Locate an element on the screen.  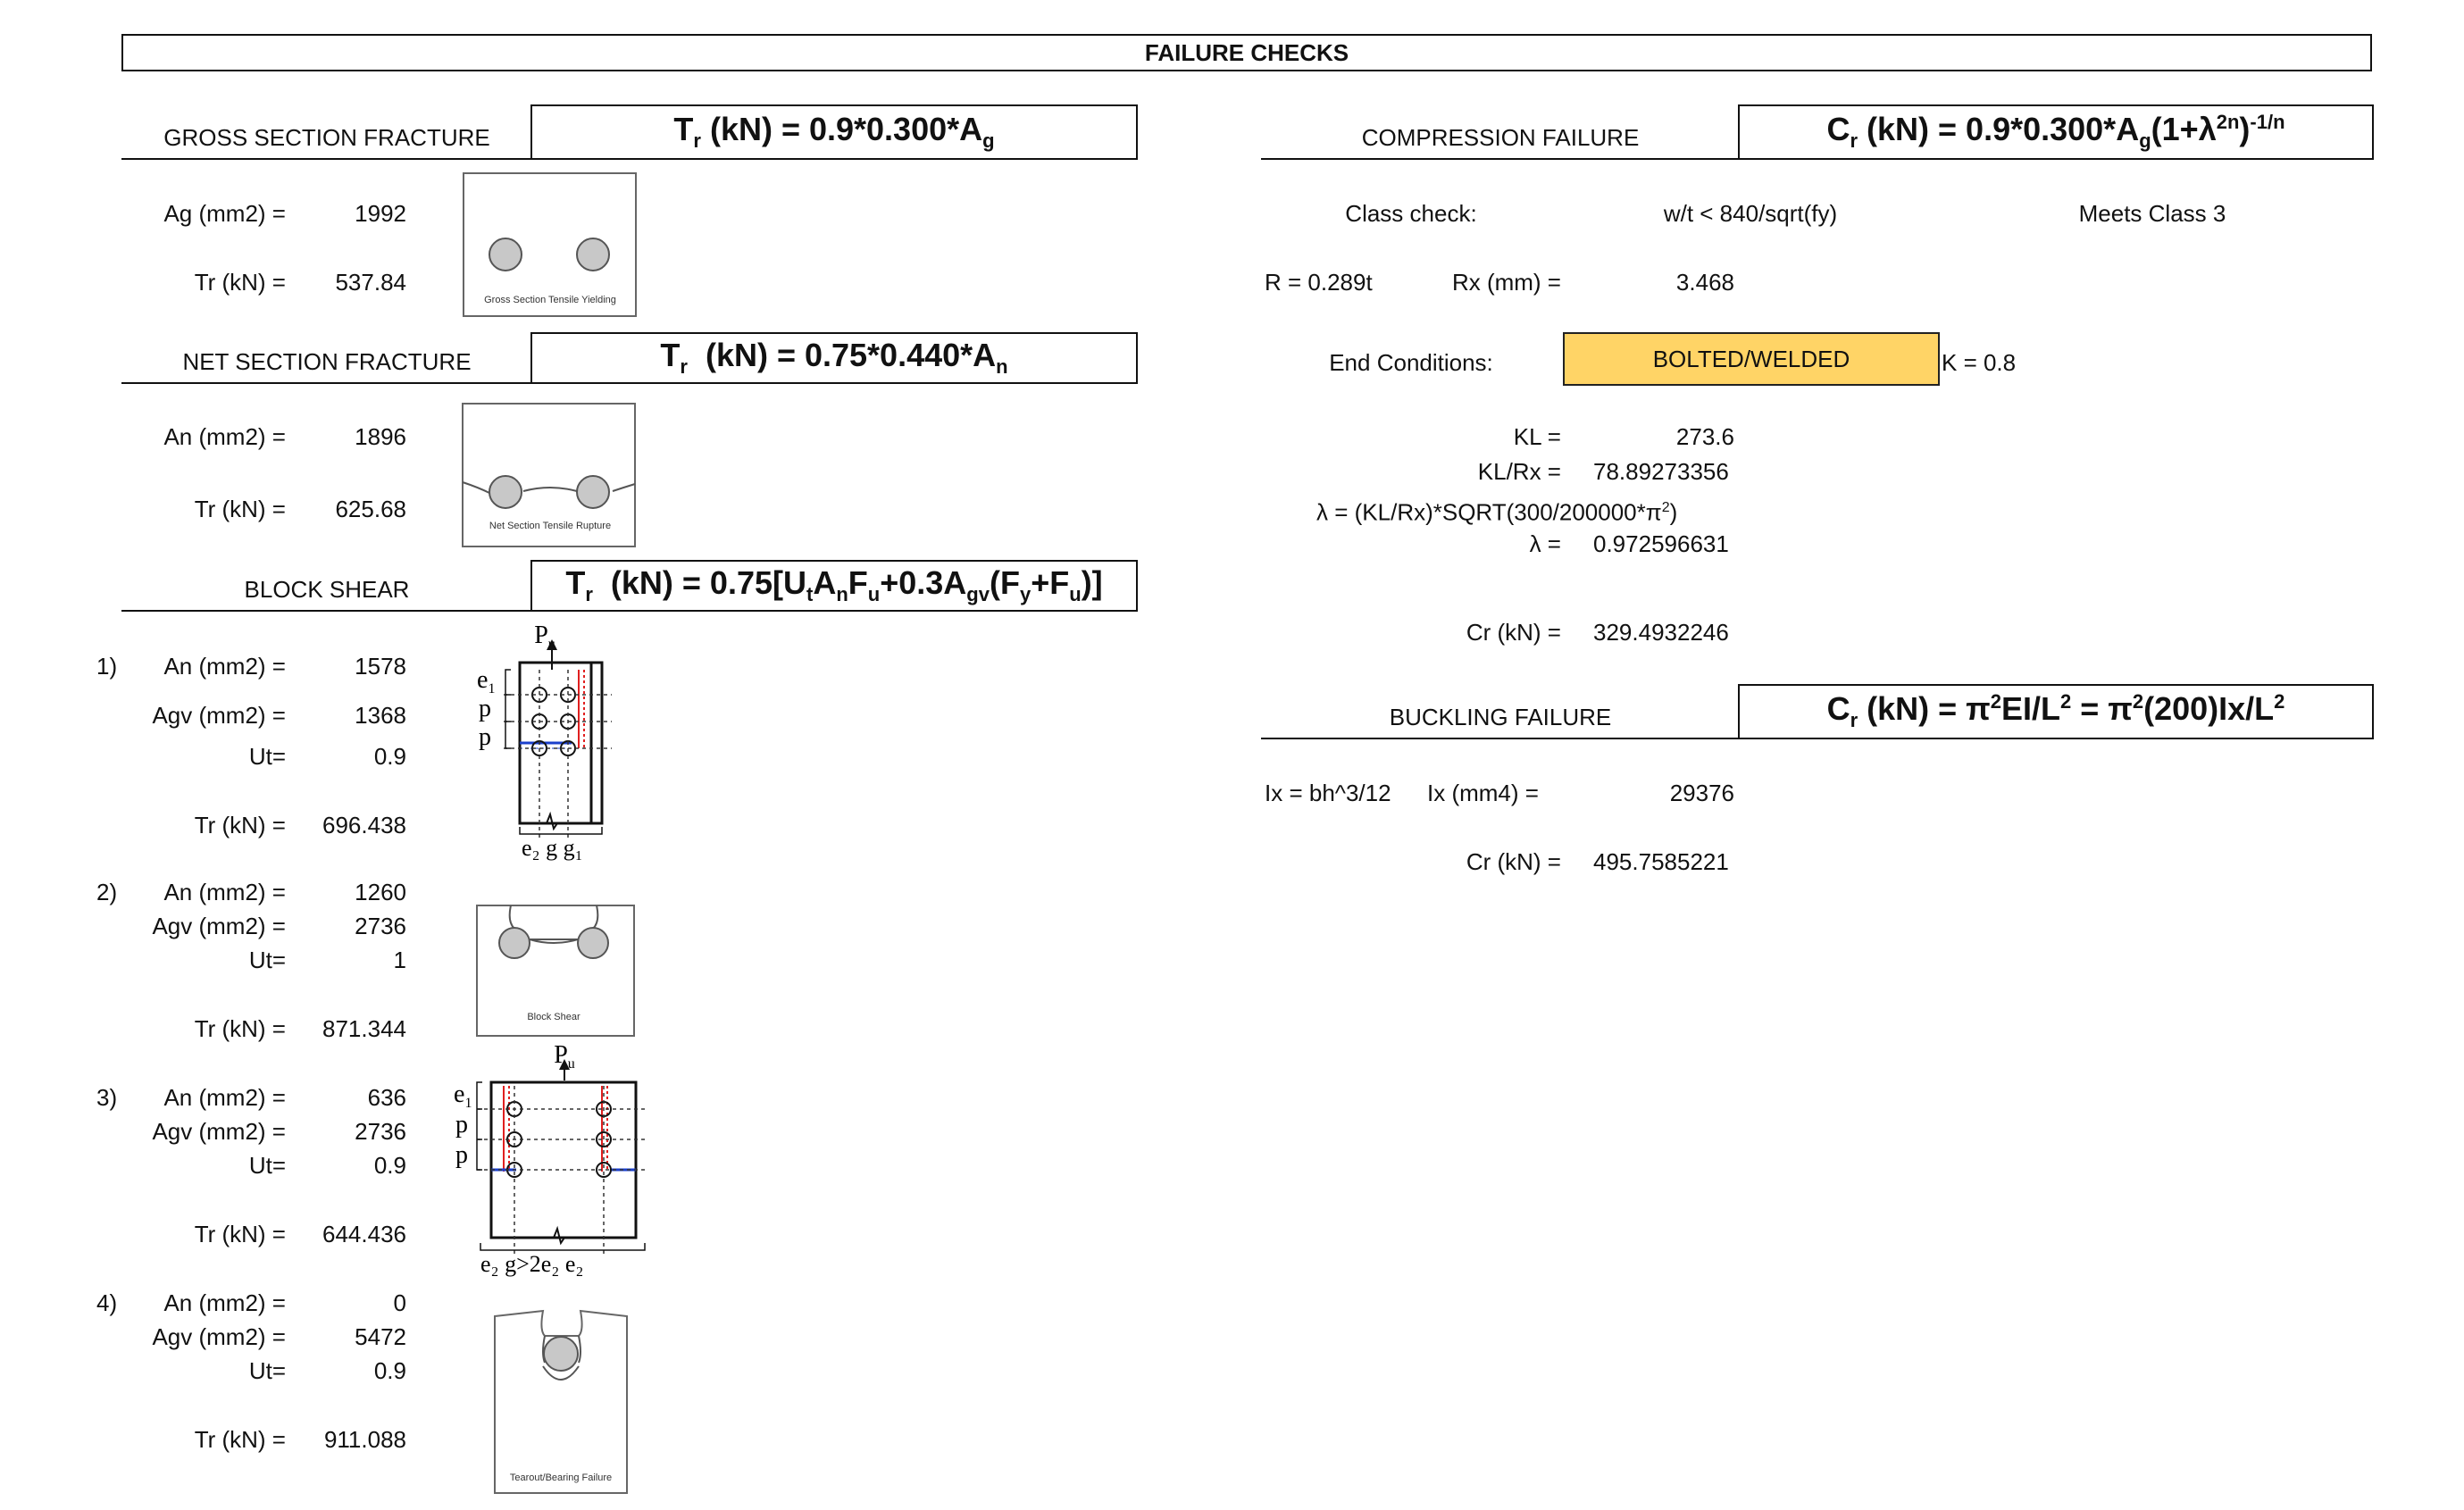
tearout-caption: Tearout/Bearing Failure is located at coordinates (561, 1477).